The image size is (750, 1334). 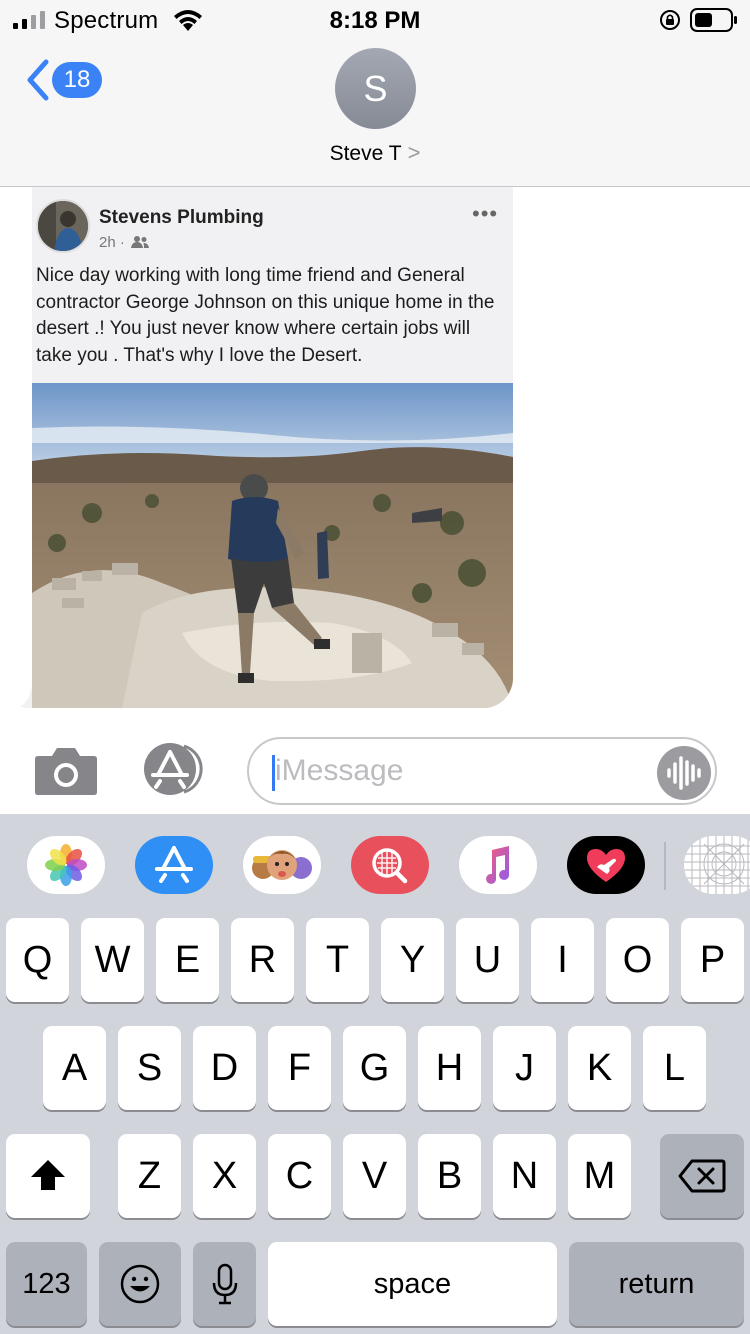 What do you see at coordinates (374, 1176) in the screenshot?
I see `key-v: V` at bounding box center [374, 1176].